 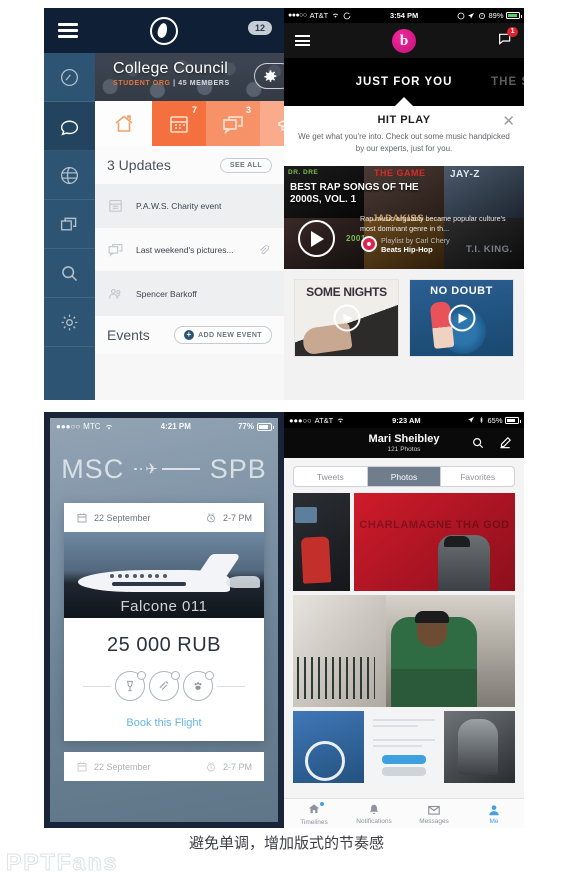 I want to click on amenity-drinks, so click(x=130, y=686).